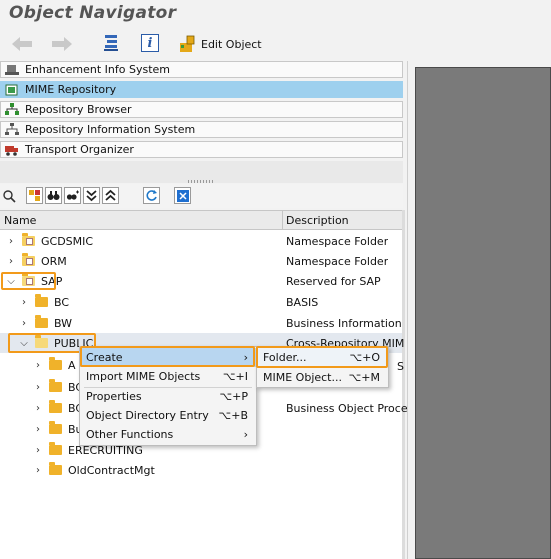 The image size is (551, 559). I want to click on menu-item-object-directory: Object Directory Entry ⌥+B, so click(168, 415).